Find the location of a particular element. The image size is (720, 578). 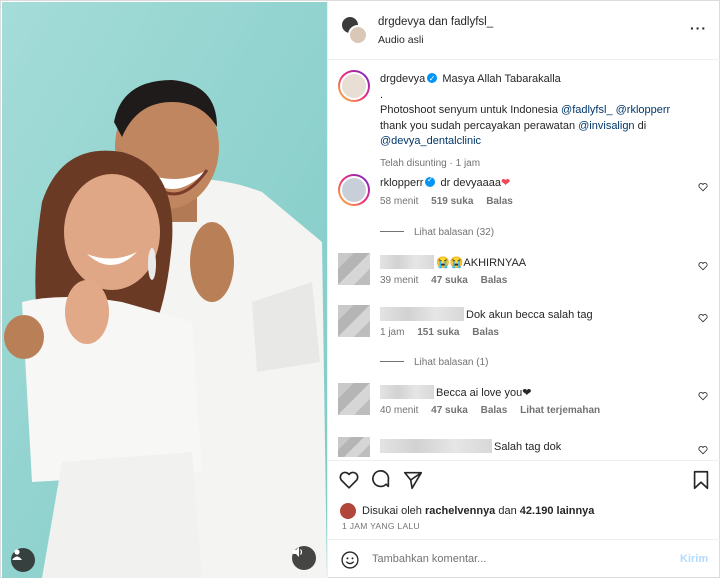

user-icon is located at coordinates (17, 554).